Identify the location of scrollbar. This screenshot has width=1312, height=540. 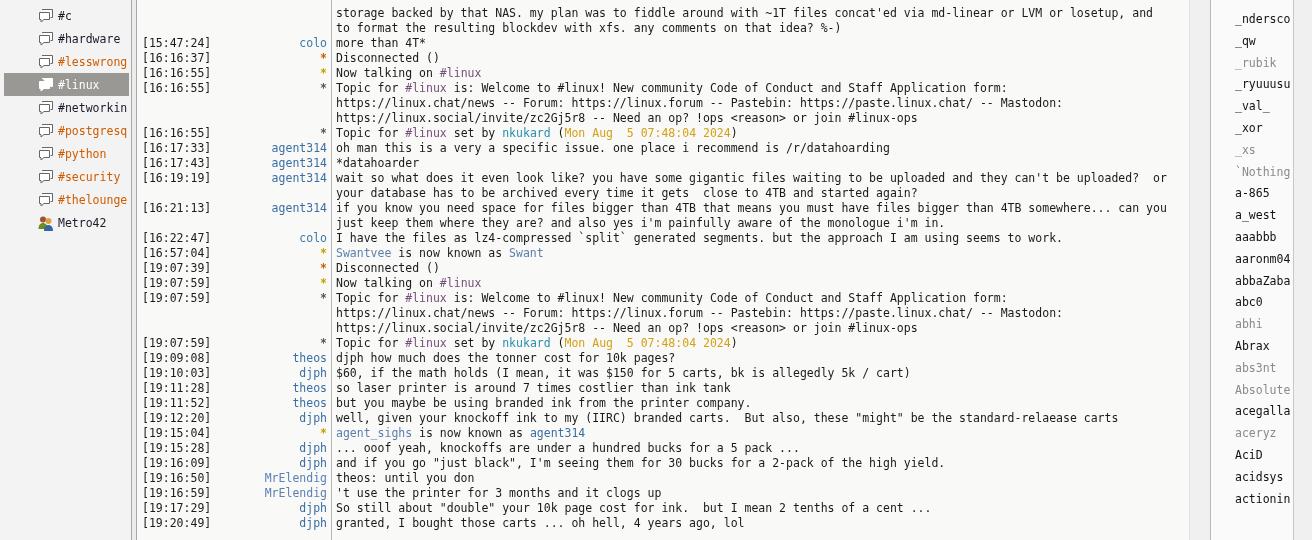
(1200, 270).